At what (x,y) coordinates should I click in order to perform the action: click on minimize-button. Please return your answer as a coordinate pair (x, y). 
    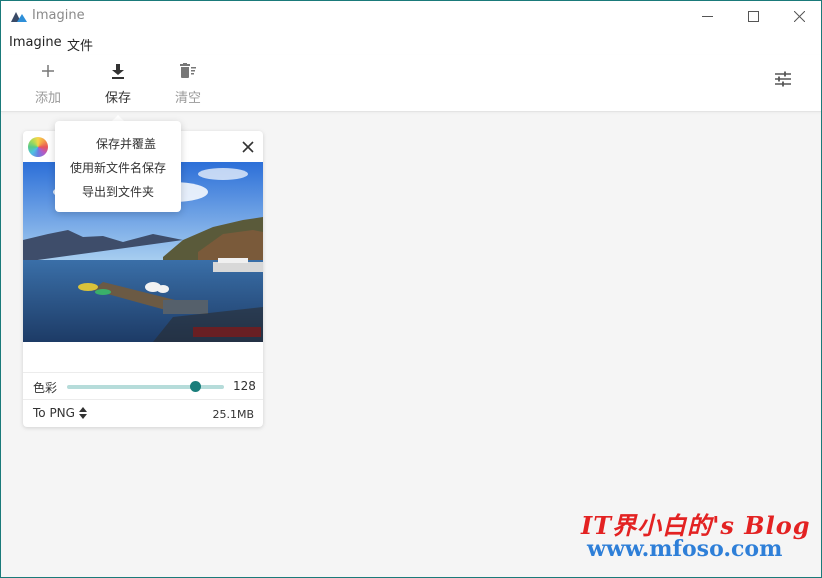
    Looking at the image, I should click on (707, 16).